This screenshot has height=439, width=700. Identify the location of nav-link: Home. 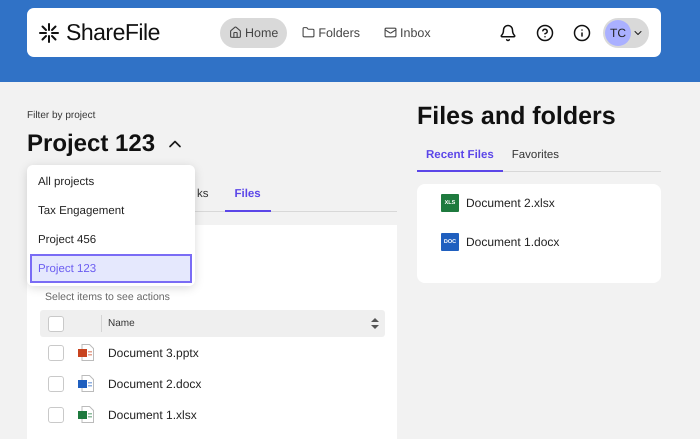
(254, 33).